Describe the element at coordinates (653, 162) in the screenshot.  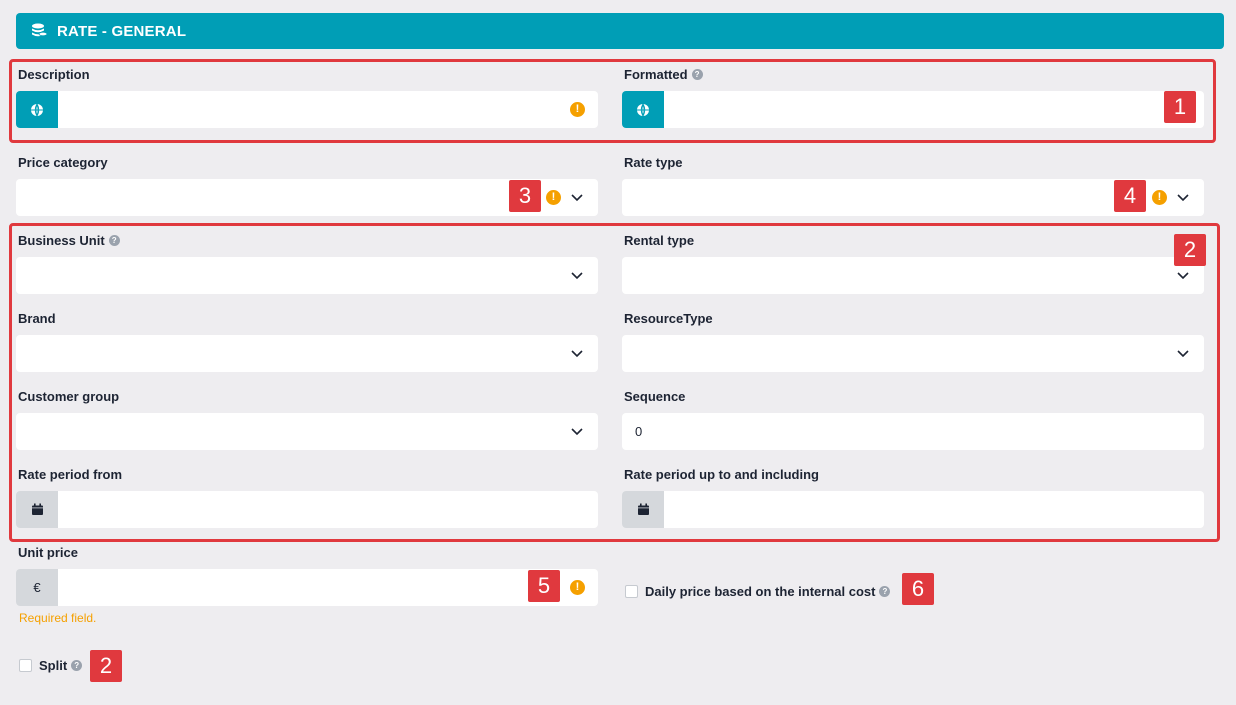
I see `rate-type-label: Rate type` at that location.